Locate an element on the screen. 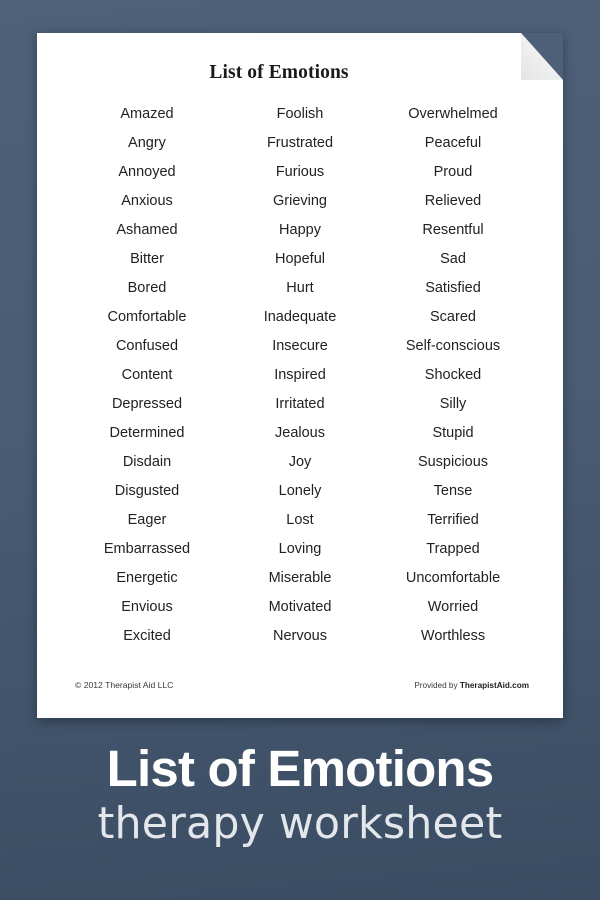 The width and height of the screenshot is (600, 900). list-item: Bitter is located at coordinates (147, 259).